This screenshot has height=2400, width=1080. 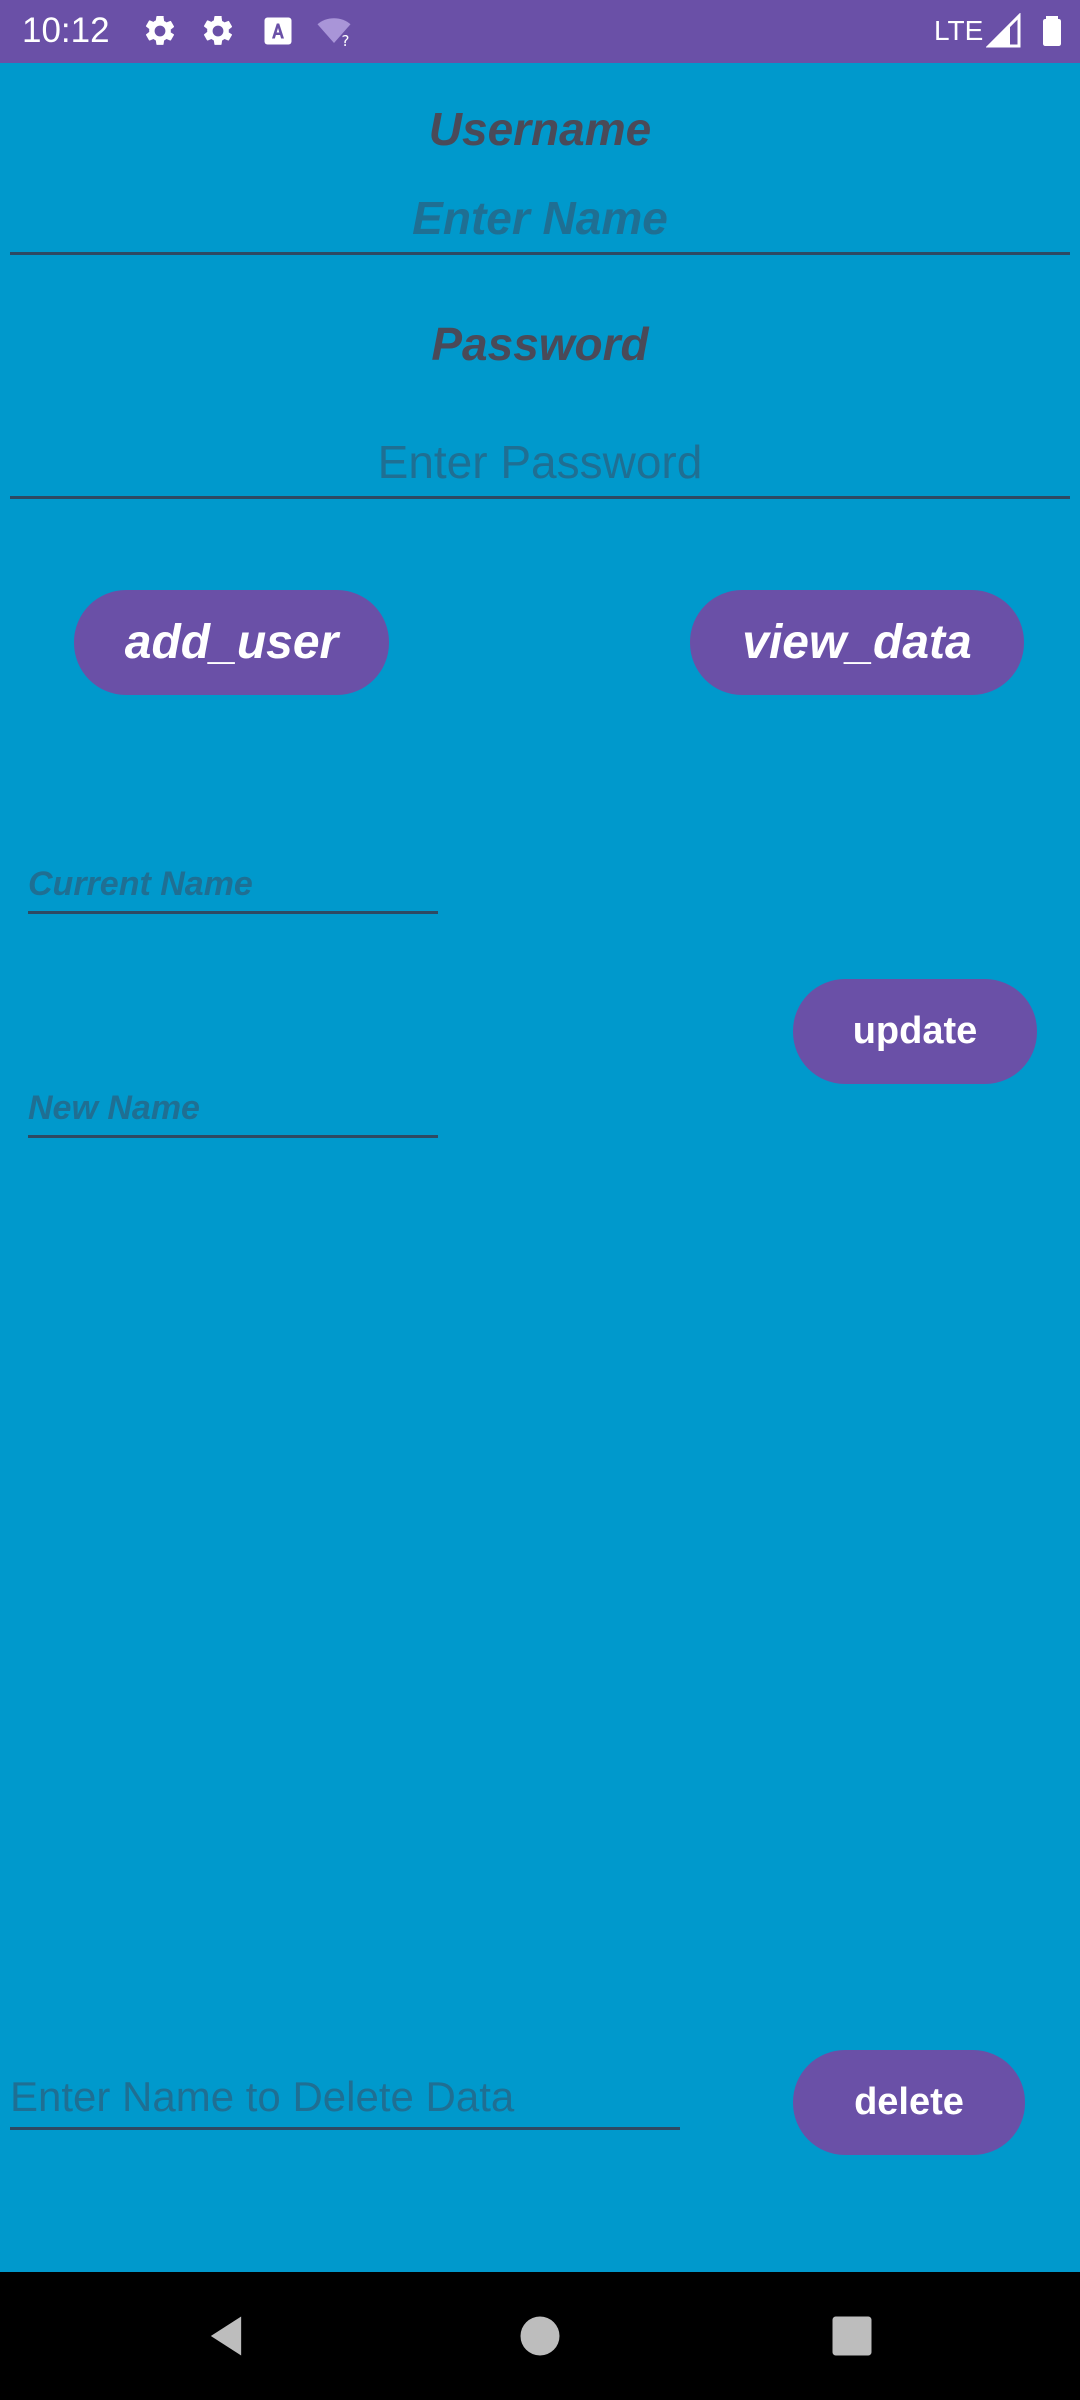 I want to click on add-user-button: add_user, so click(x=231, y=642).